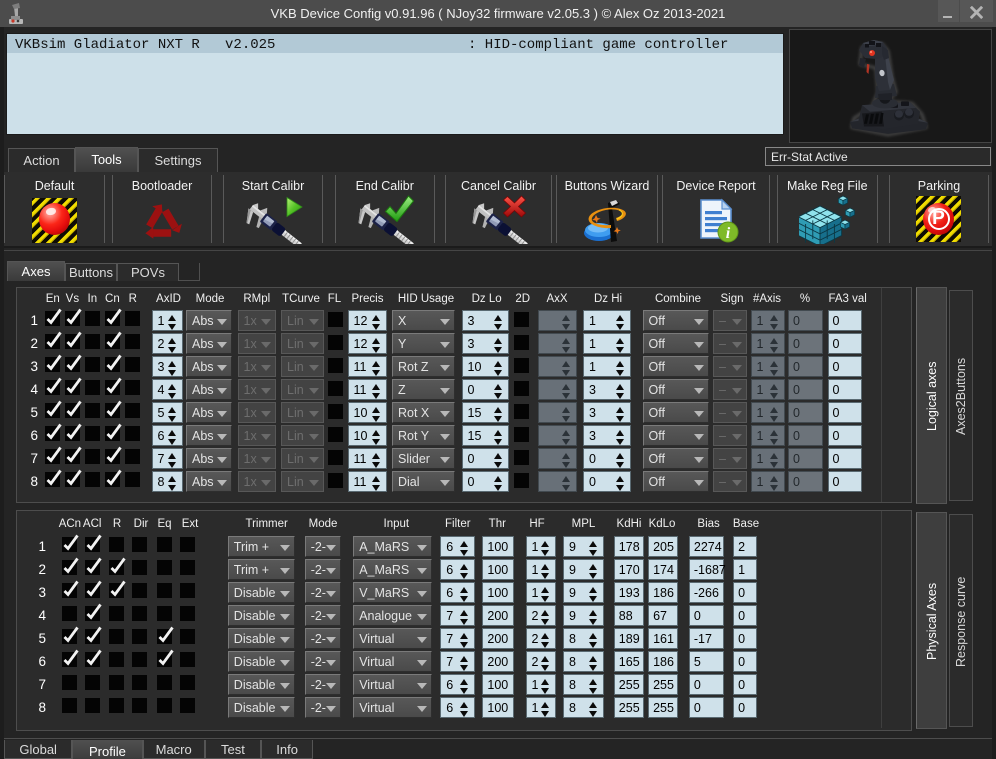 The width and height of the screenshot is (996, 759). What do you see at coordinates (728, 233) in the screenshot?
I see `svg-text: i` at bounding box center [728, 233].